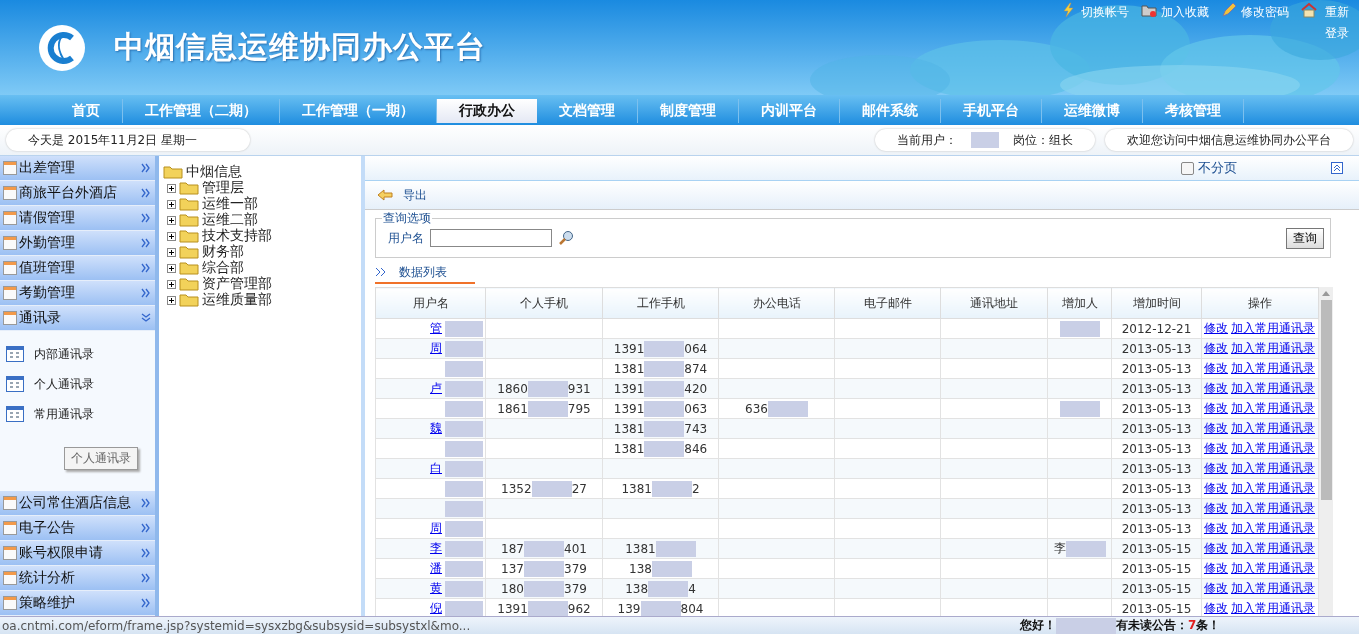 This screenshot has height=634, width=1359. What do you see at coordinates (436, 428) in the screenshot?
I see `name-link: 魏` at bounding box center [436, 428].